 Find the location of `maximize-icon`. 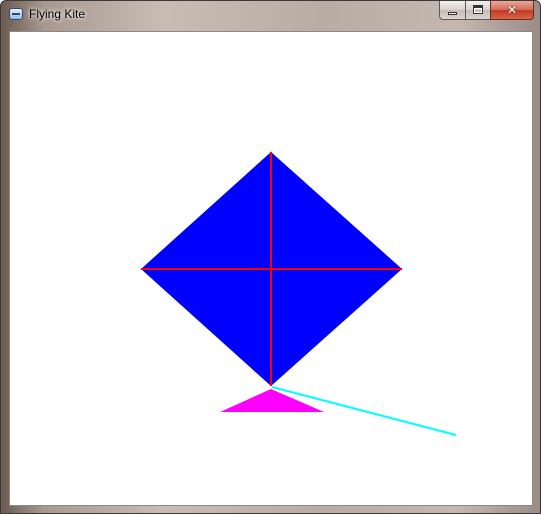

maximize-icon is located at coordinates (478, 9).